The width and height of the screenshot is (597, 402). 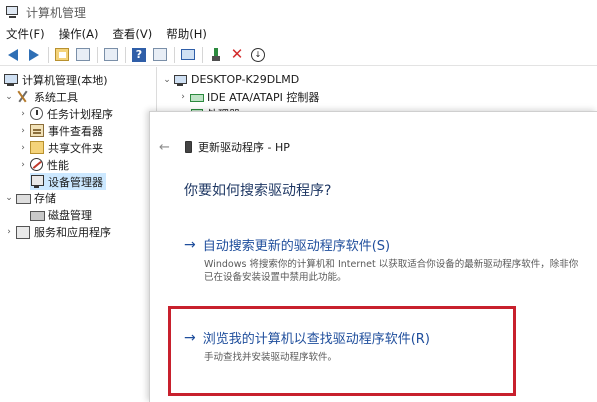 I want to click on tree-item-label: 存储, so click(x=45, y=198).